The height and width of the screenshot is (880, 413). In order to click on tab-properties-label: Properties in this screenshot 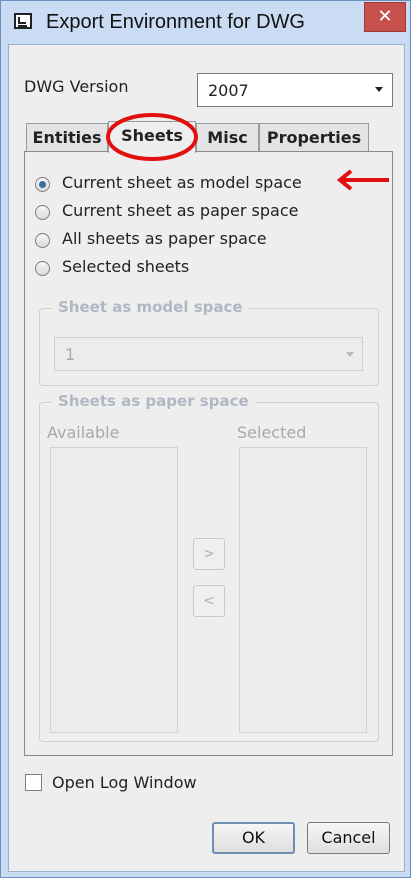, I will do `click(314, 137)`.